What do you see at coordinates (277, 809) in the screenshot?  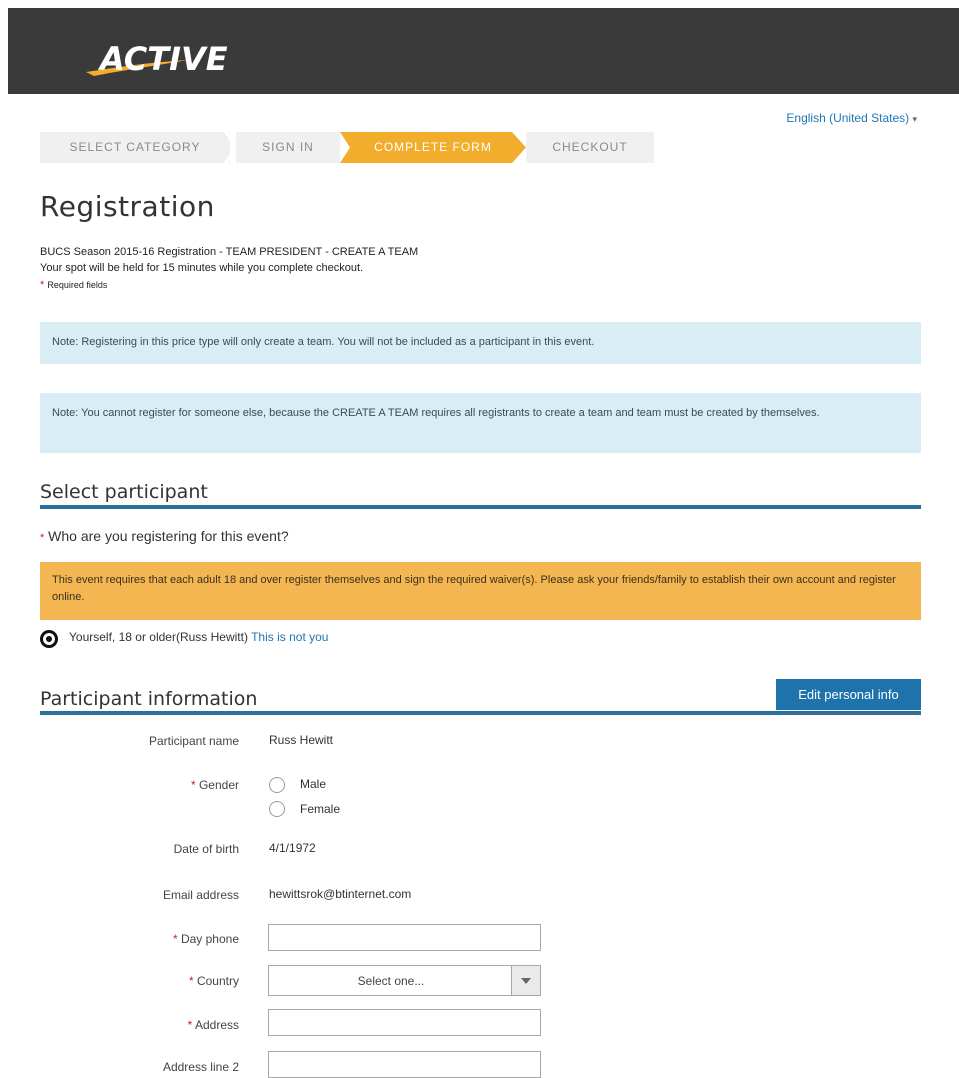 I see `radio-gender-female` at bounding box center [277, 809].